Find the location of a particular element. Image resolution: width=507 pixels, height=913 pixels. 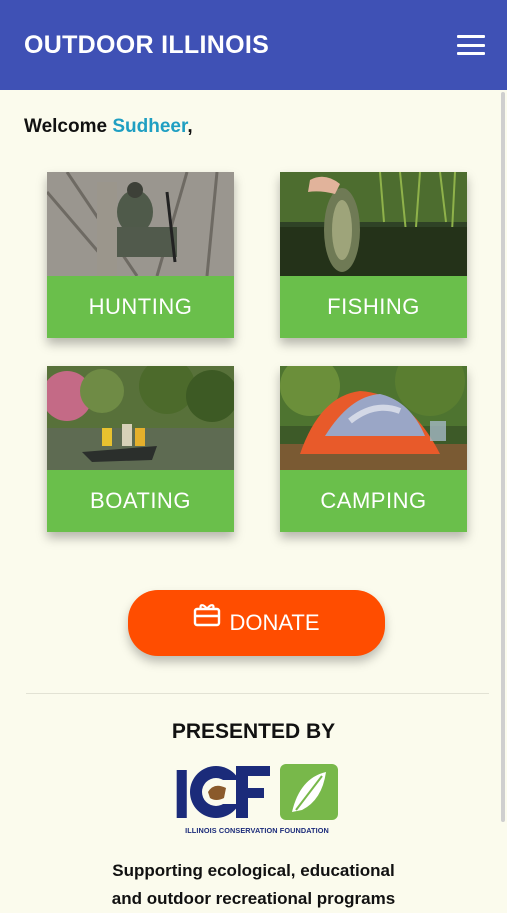

tile-fishing: FISHING is located at coordinates (373, 255).